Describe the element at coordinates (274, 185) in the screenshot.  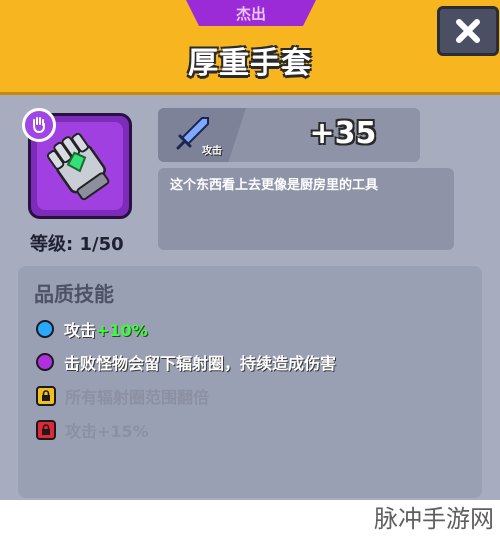
I see `item-description: 这个东西看上去更像是厨房里的工具` at that location.